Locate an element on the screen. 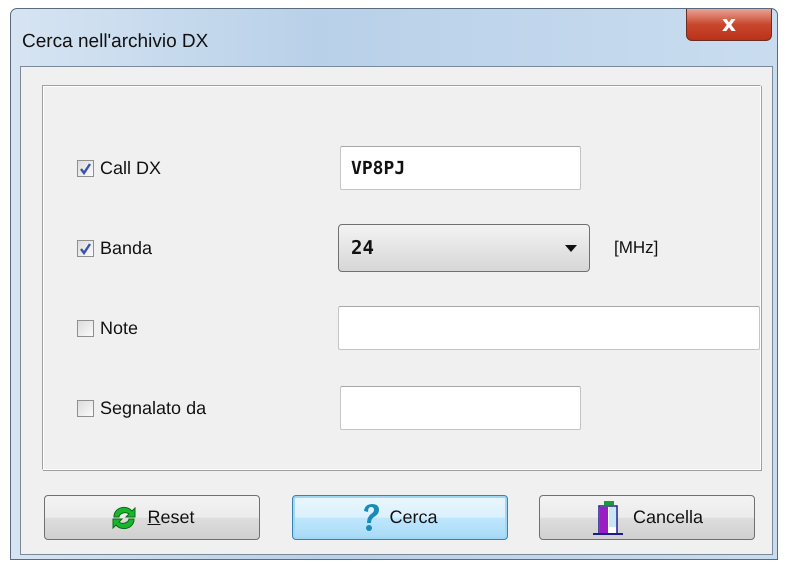  search-button: Cerca is located at coordinates (400, 517).